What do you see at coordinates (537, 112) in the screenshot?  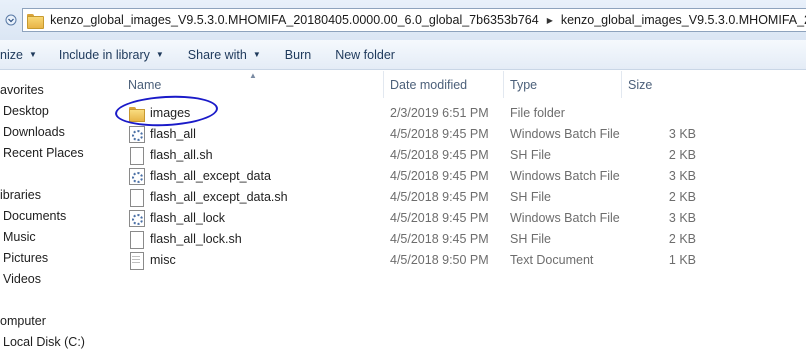 I see `file-type: File folder` at bounding box center [537, 112].